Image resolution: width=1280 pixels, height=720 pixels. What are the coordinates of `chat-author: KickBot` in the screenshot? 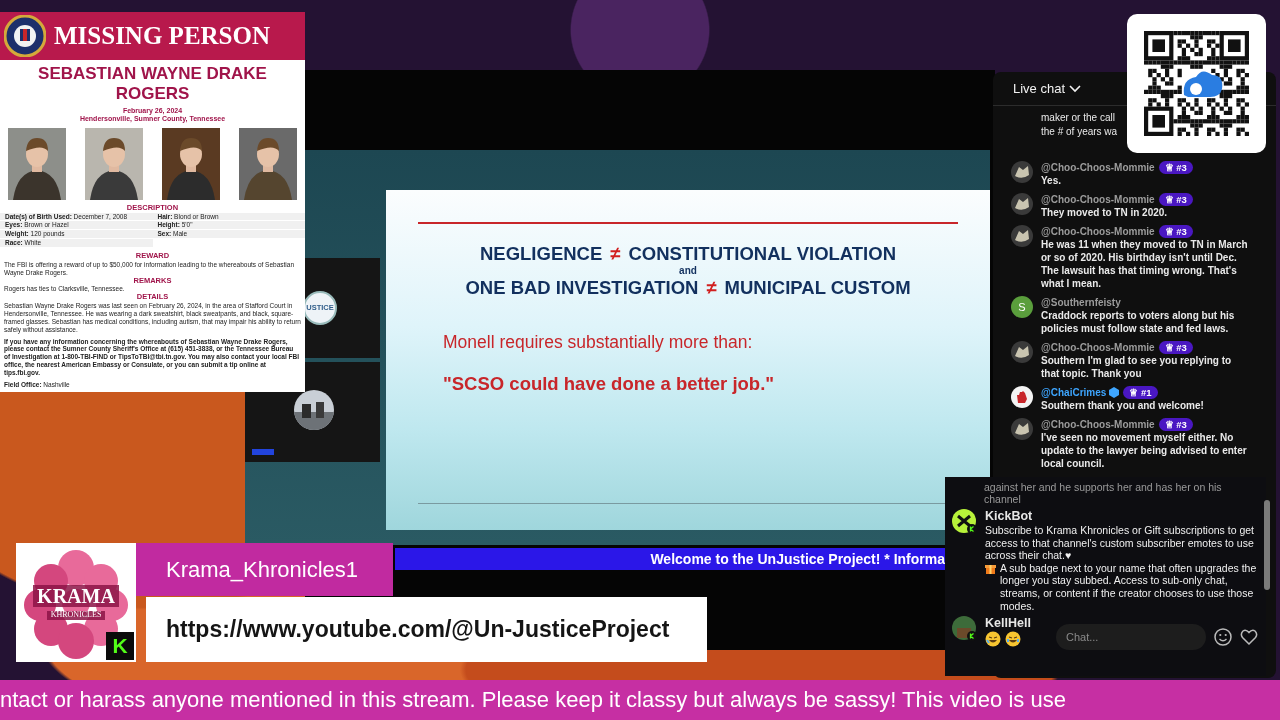 It's located at (1121, 516).